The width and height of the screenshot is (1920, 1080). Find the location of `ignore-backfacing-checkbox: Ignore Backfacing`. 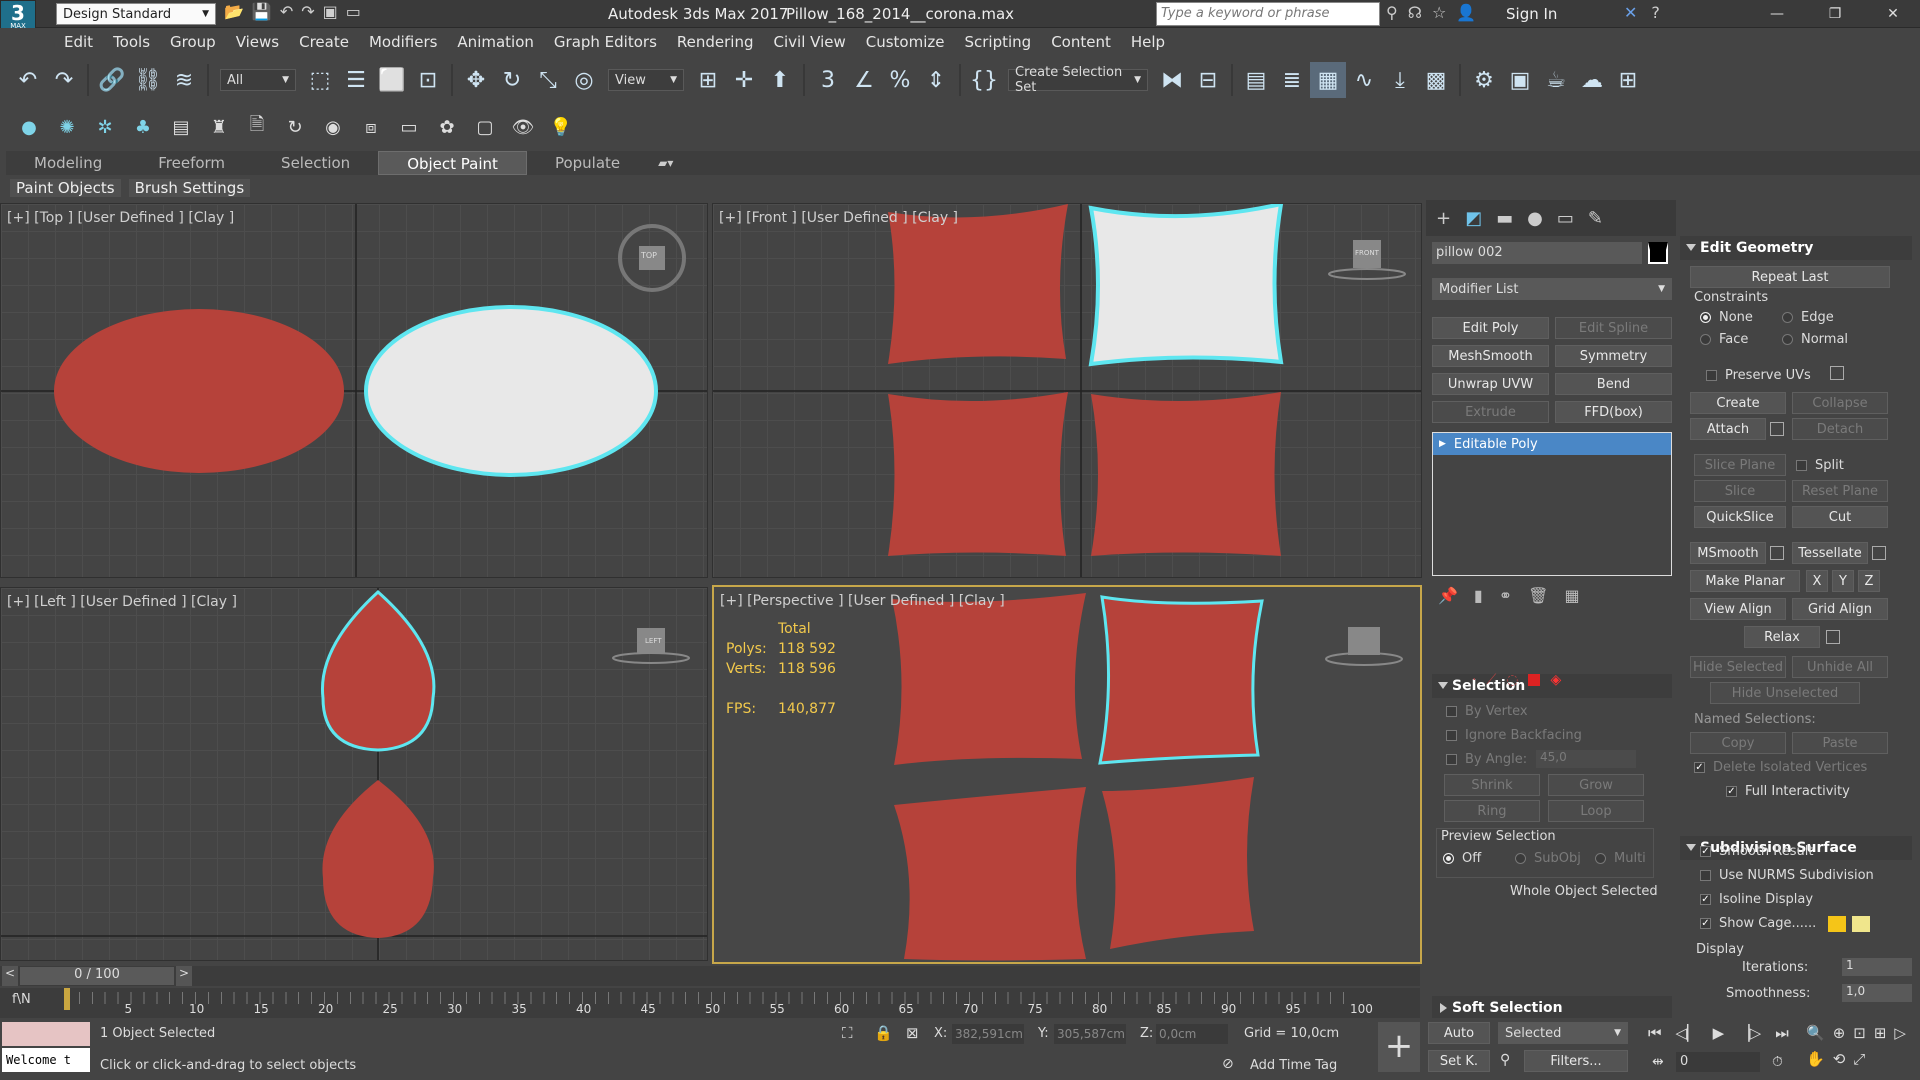

ignore-backfacing-checkbox: Ignore Backfacing is located at coordinates (1514, 735).